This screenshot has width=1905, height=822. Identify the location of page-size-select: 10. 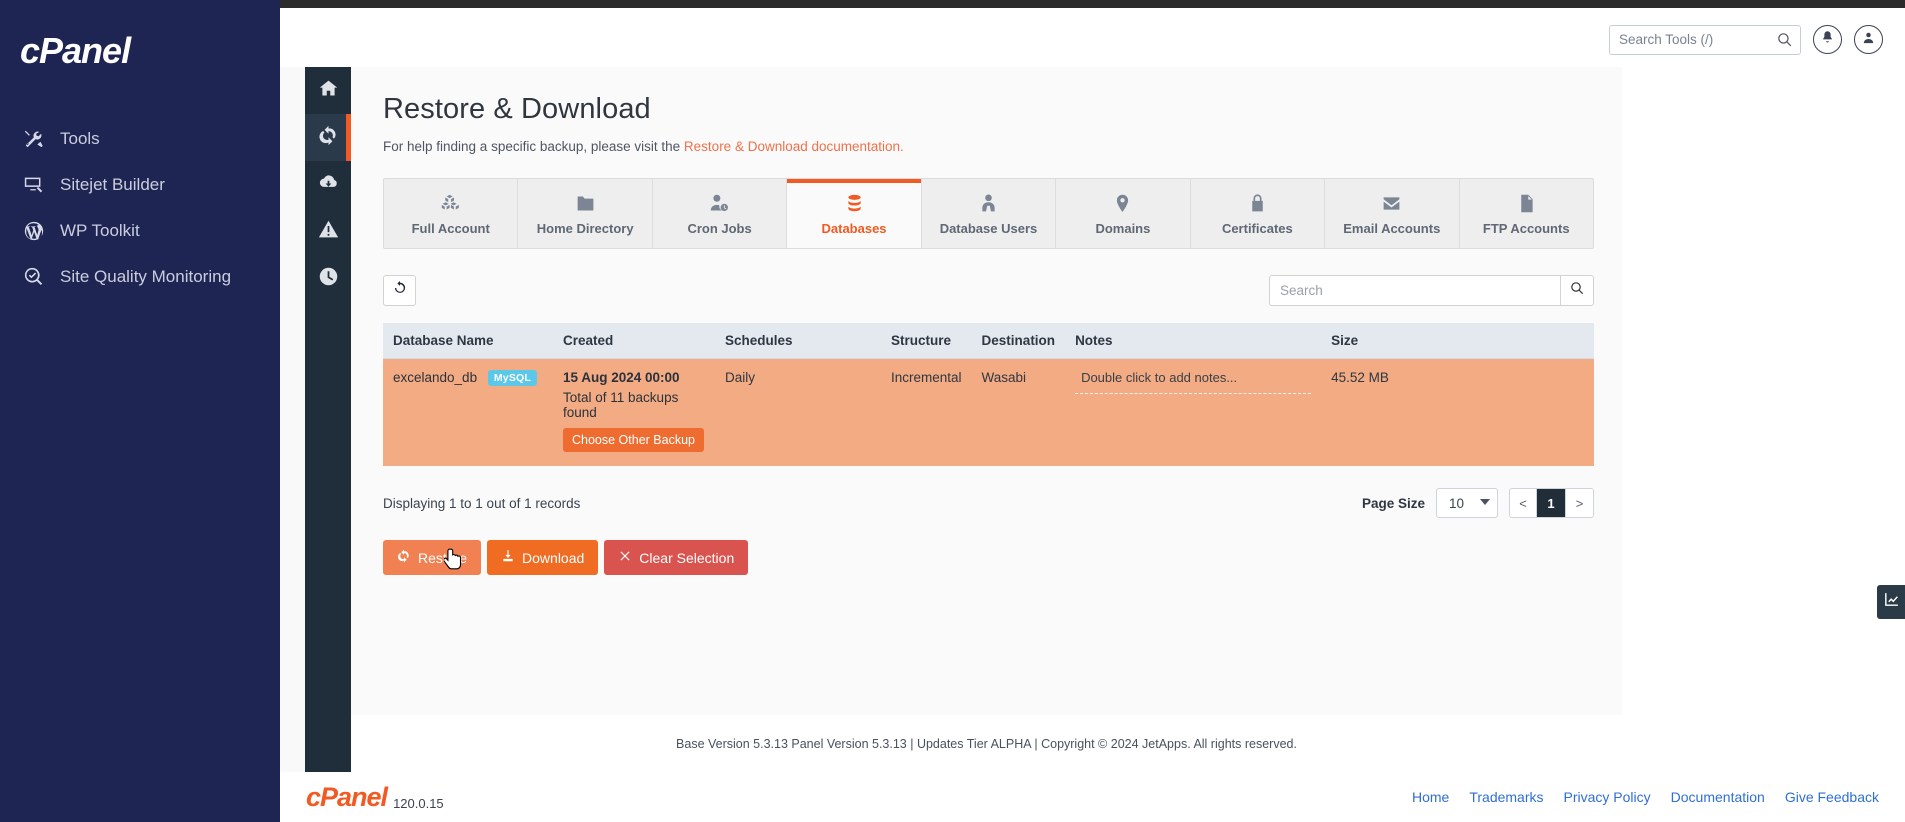
(1467, 503).